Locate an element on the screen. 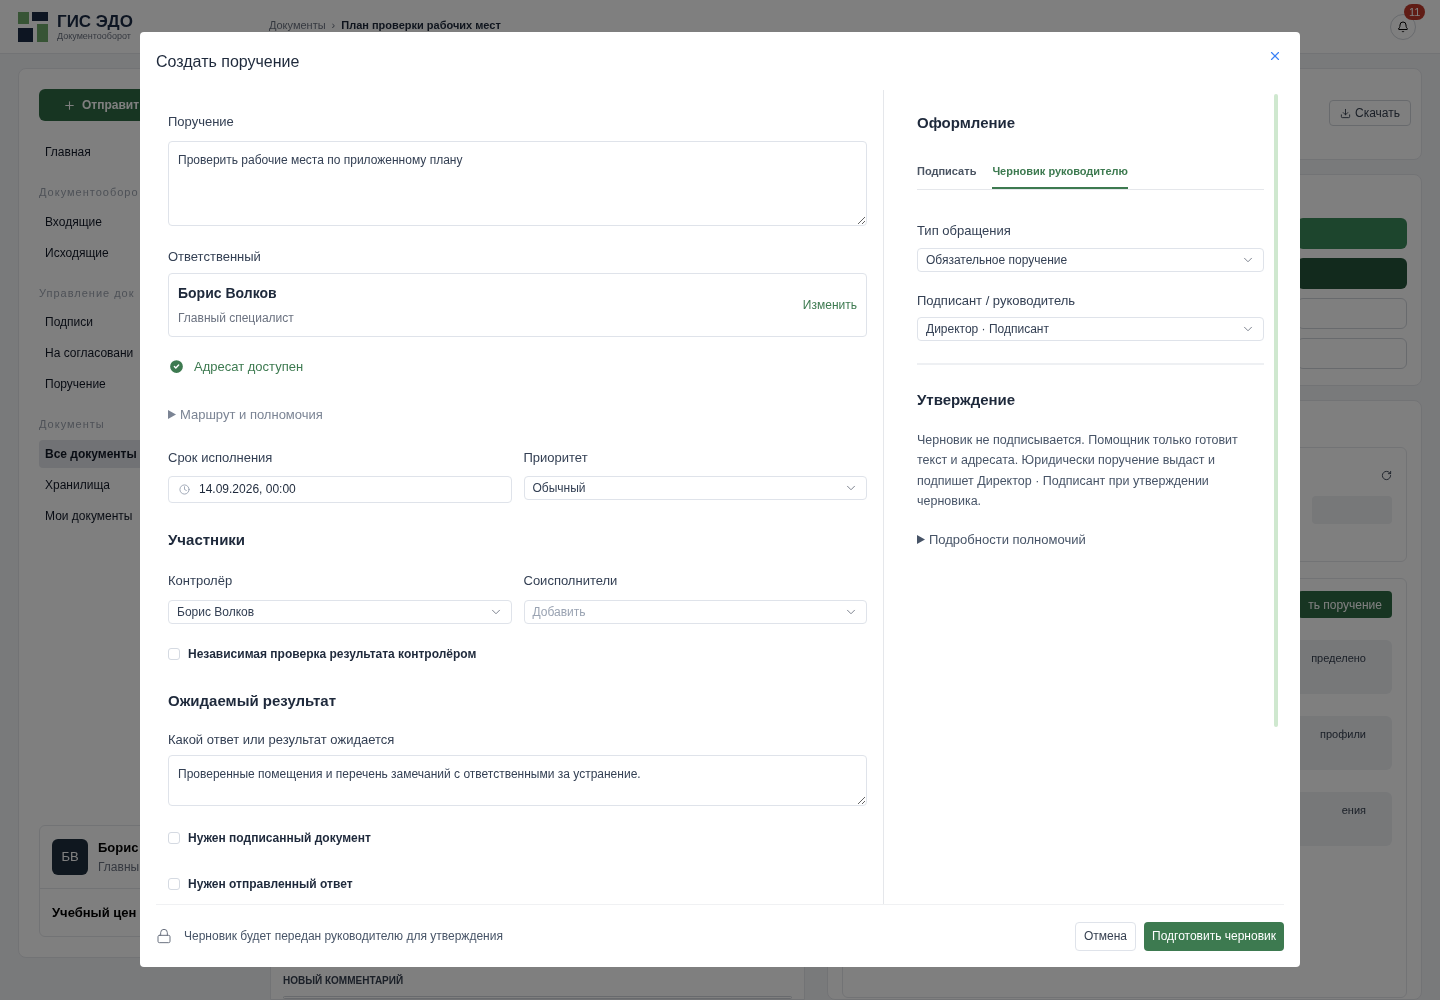 Image resolution: width=1440 pixels, height=1000 pixels. checkbox-label: Нужен подписанный документ is located at coordinates (279, 838).